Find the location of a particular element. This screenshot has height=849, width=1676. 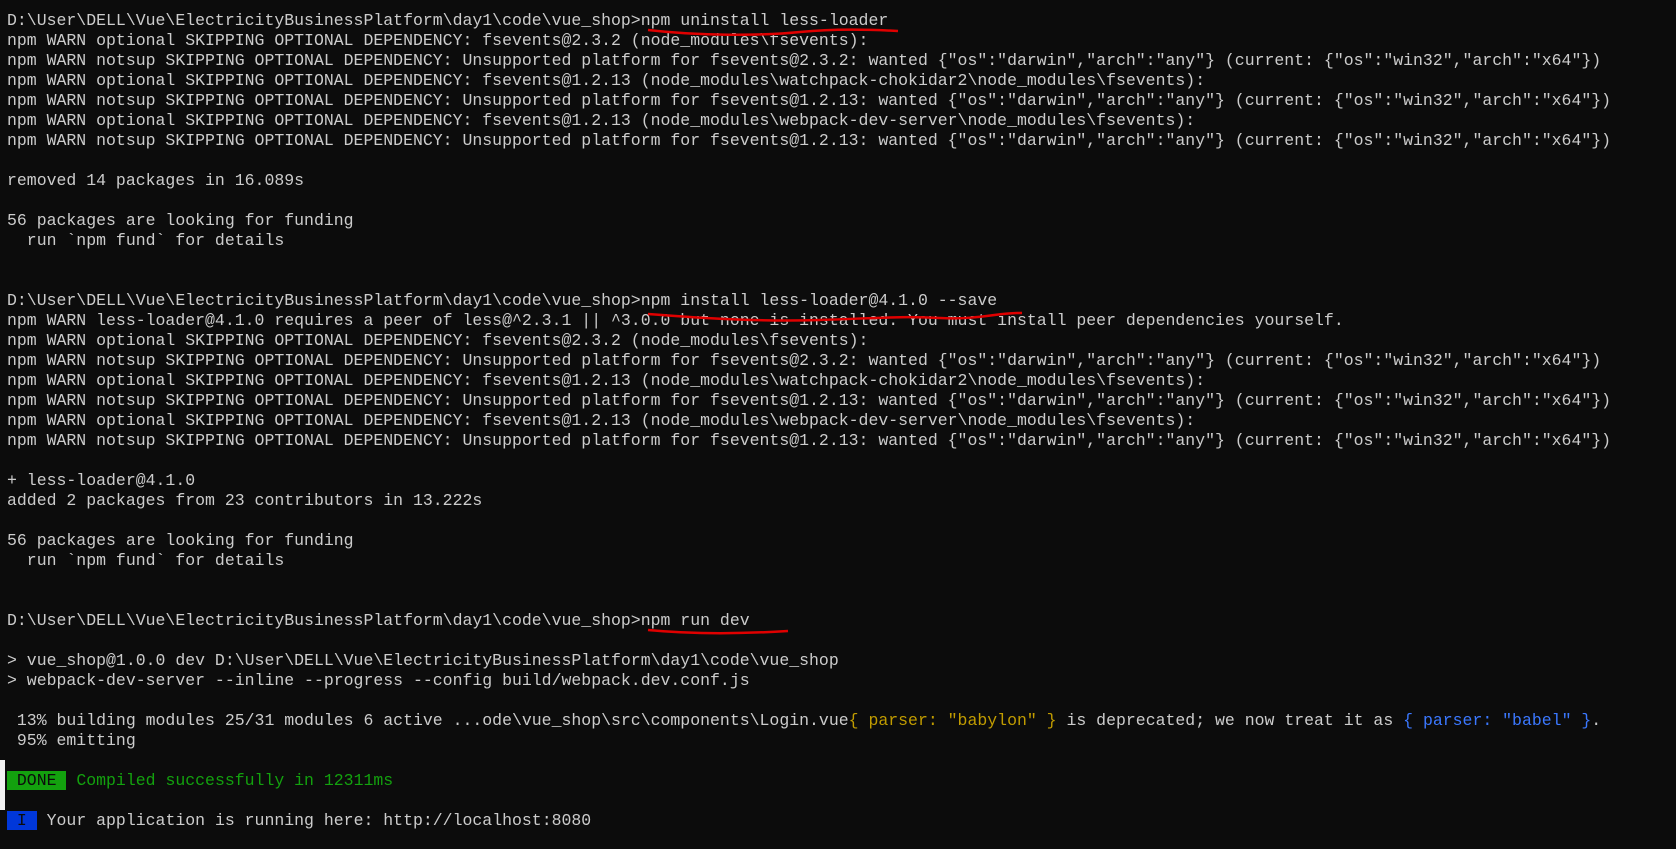

terminal-text: 95% emitting is located at coordinates (71, 740).